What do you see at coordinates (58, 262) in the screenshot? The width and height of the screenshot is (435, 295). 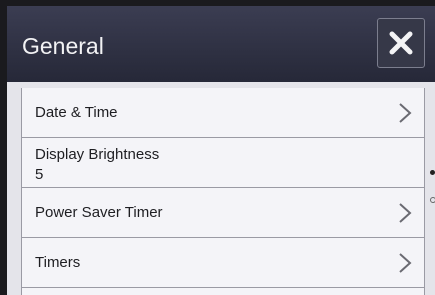 I see `list-item-label: Timers` at bounding box center [58, 262].